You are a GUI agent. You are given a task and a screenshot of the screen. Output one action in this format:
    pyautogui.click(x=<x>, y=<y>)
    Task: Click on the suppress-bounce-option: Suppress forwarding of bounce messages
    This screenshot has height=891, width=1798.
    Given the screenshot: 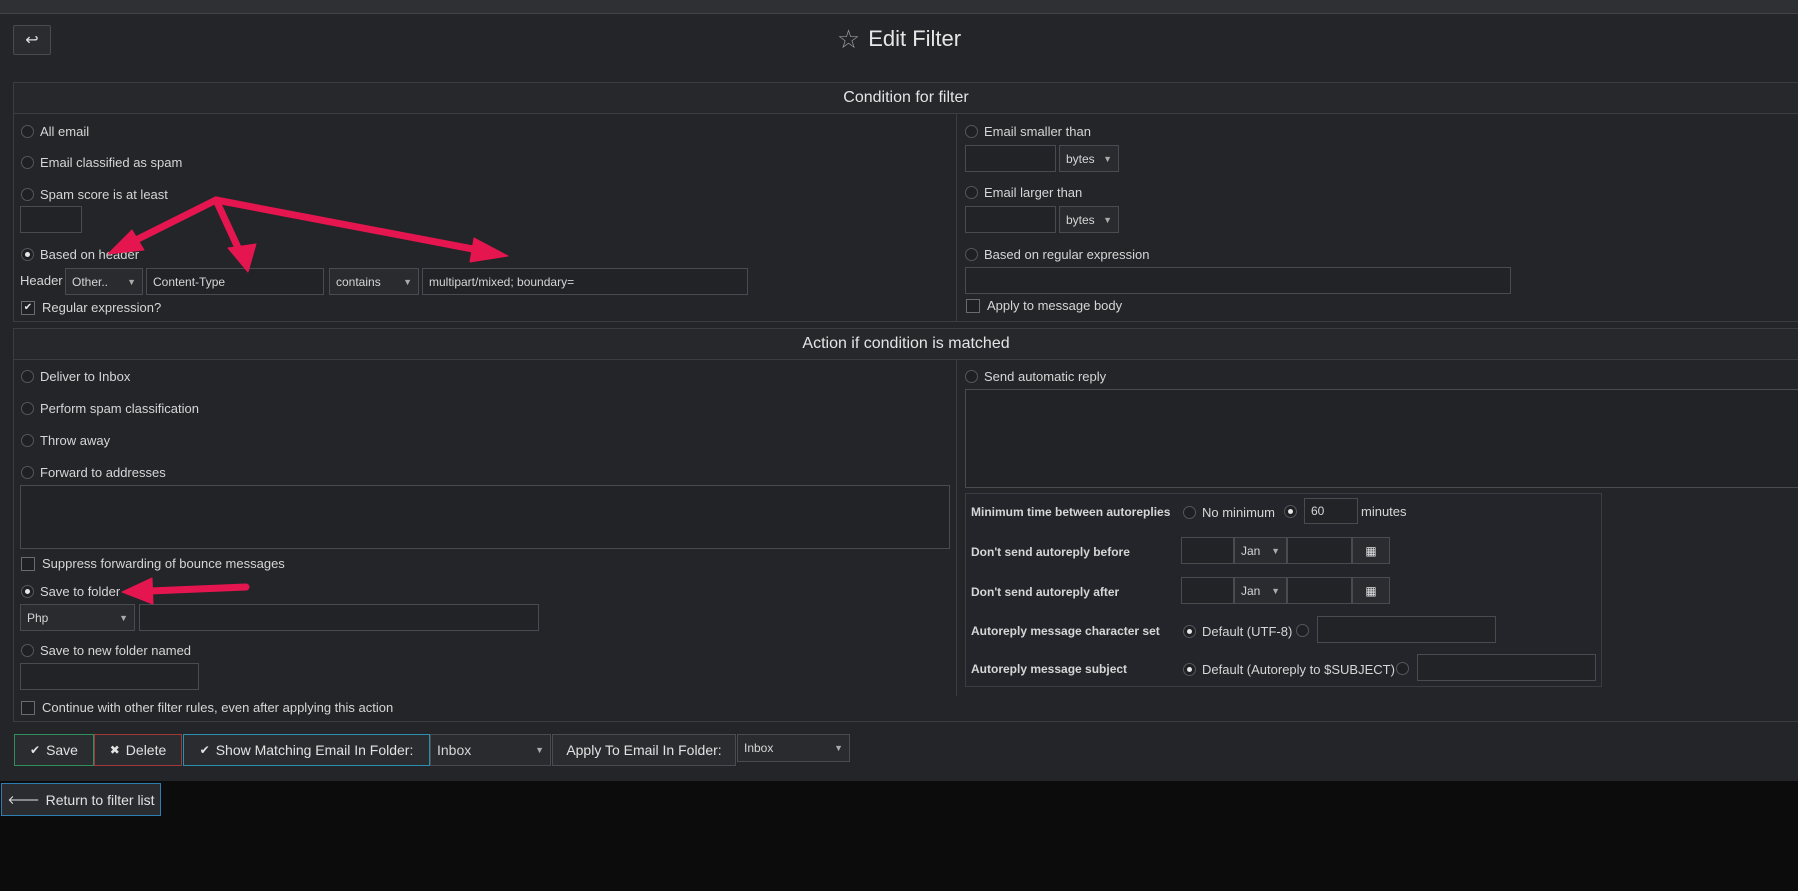 What is the action you would take?
    pyautogui.click(x=153, y=563)
    